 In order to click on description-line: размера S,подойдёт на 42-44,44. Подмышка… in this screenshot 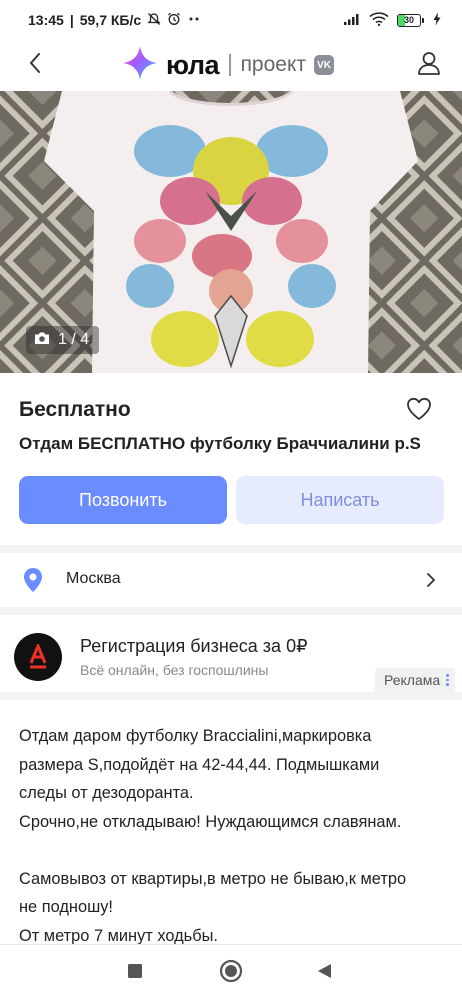, I will do `click(199, 764)`.